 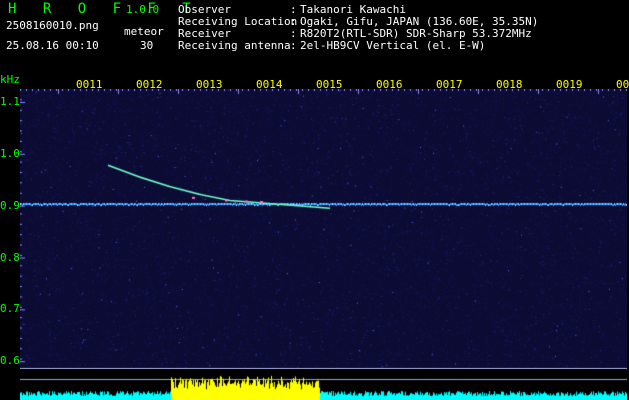 I want to click on freq-label: 0.9, so click(x=10, y=205).